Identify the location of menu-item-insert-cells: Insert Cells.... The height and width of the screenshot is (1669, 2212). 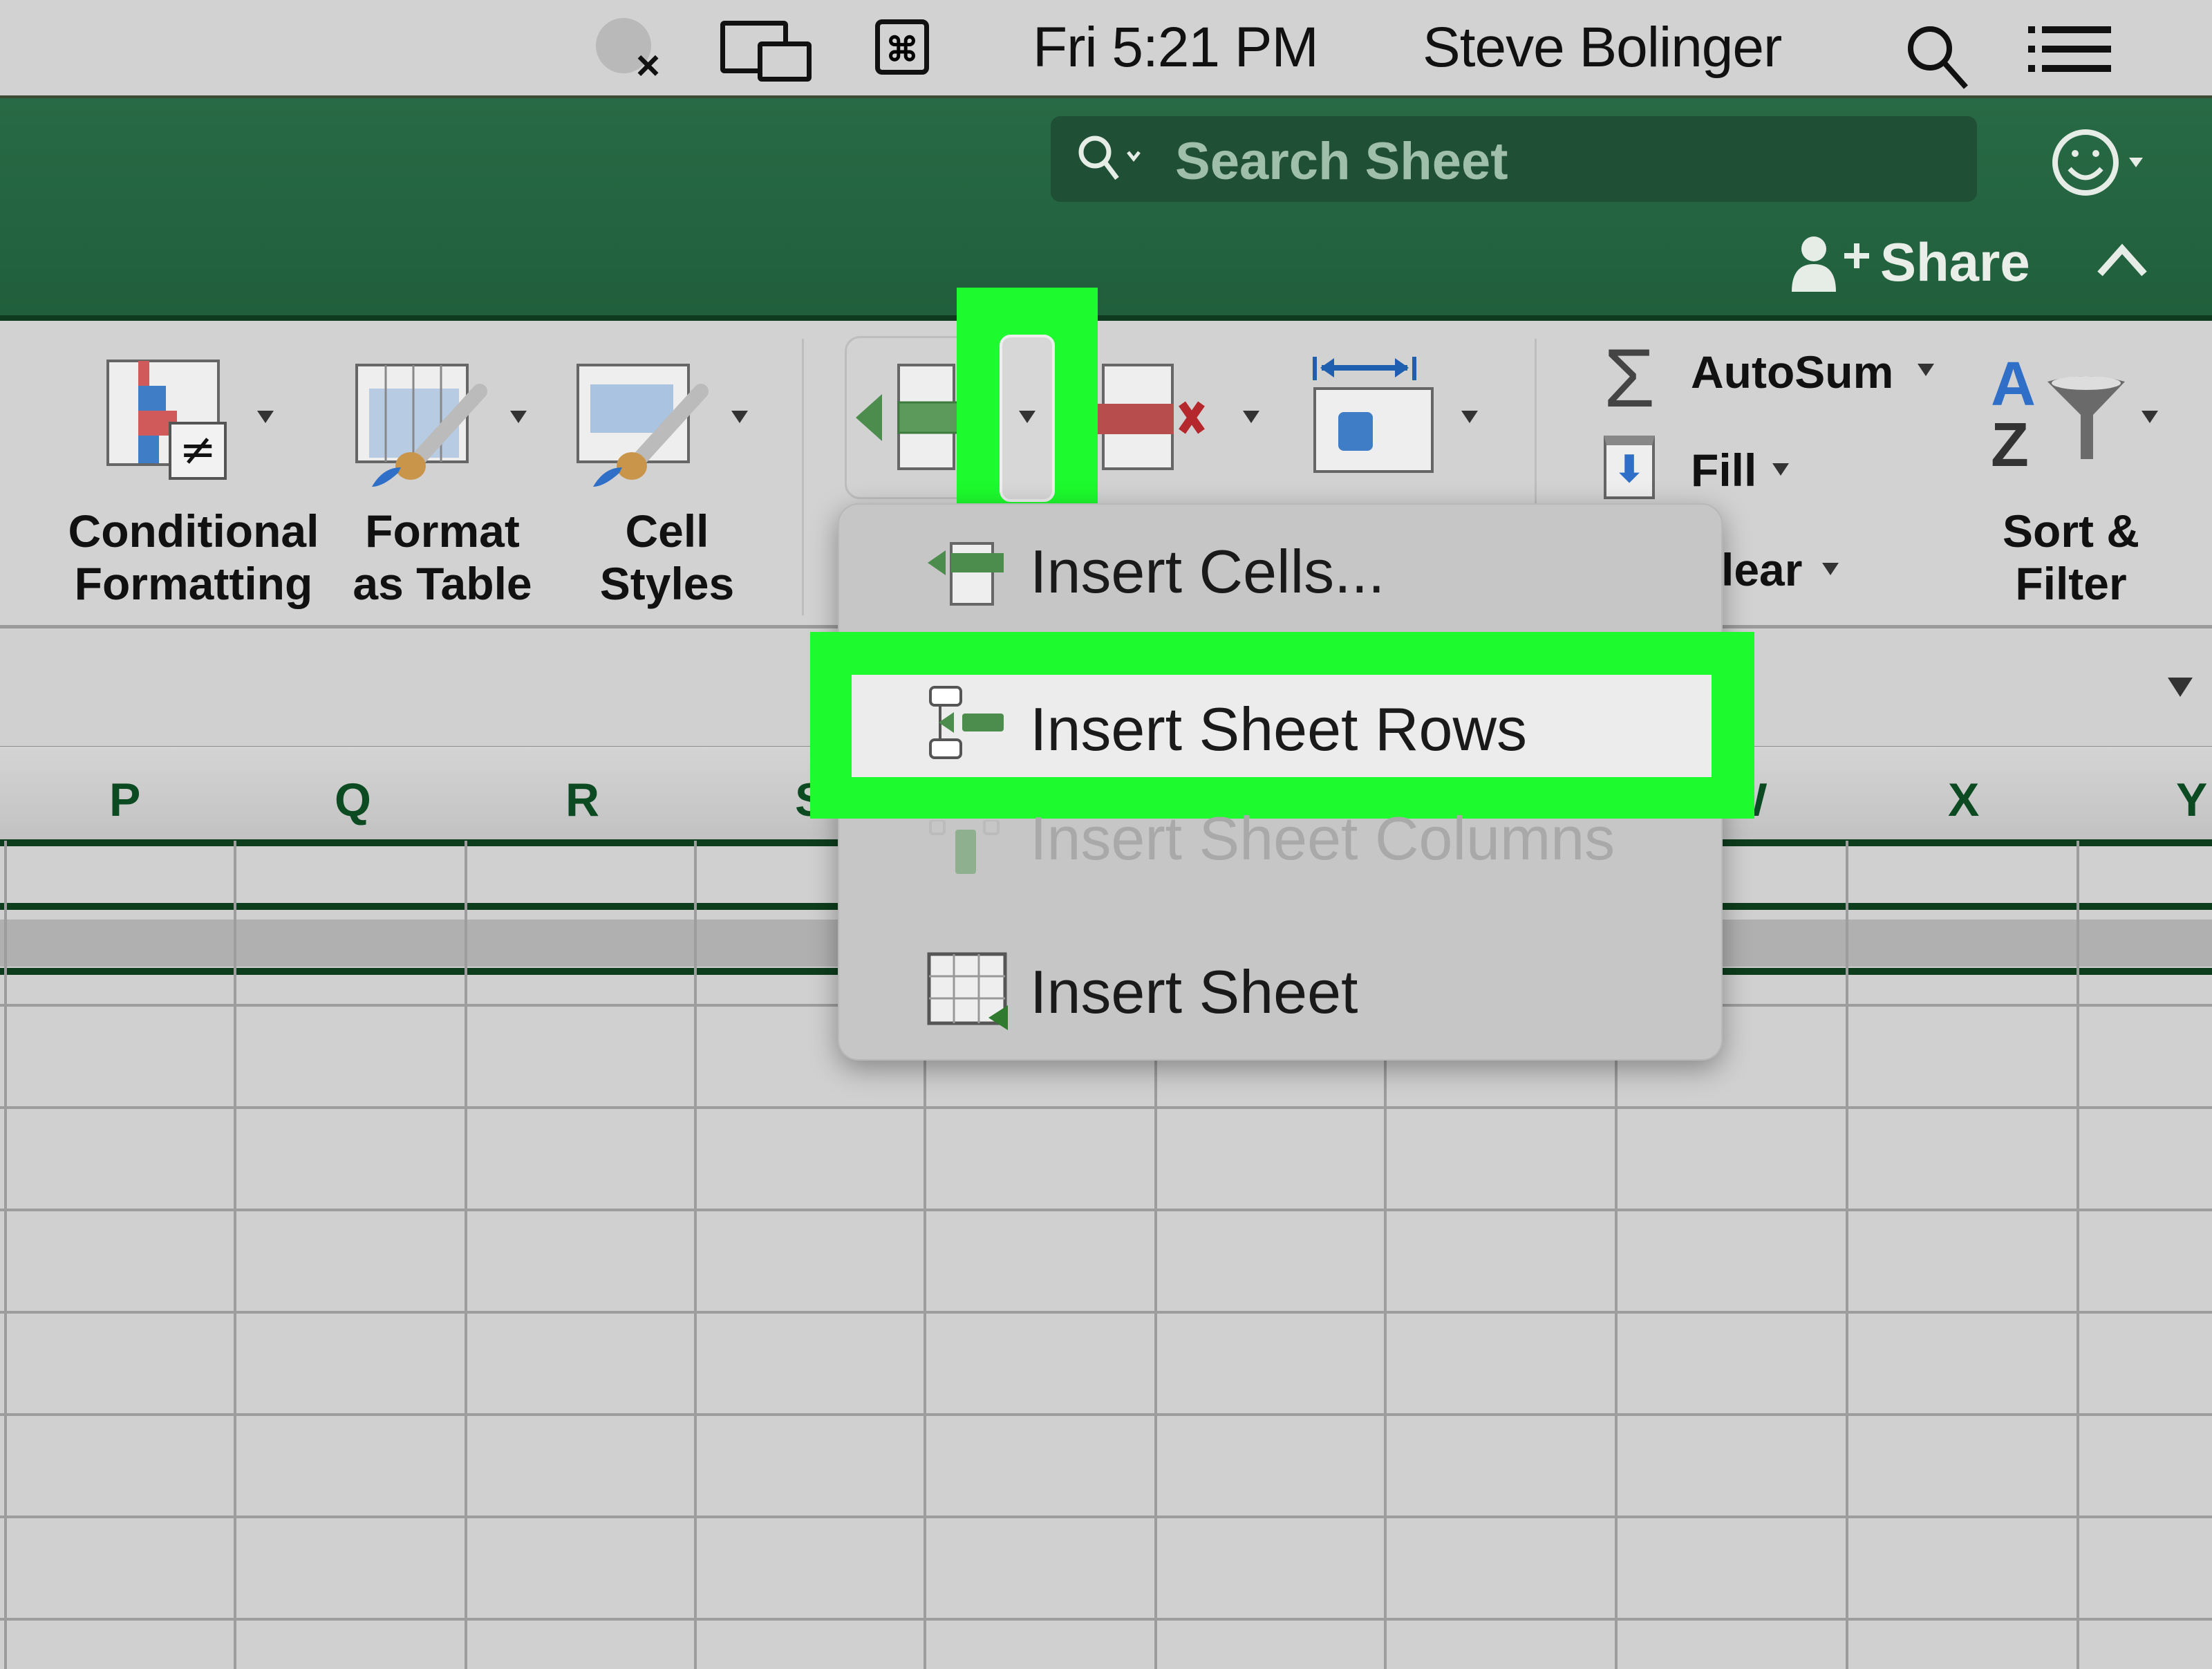
(1207, 572).